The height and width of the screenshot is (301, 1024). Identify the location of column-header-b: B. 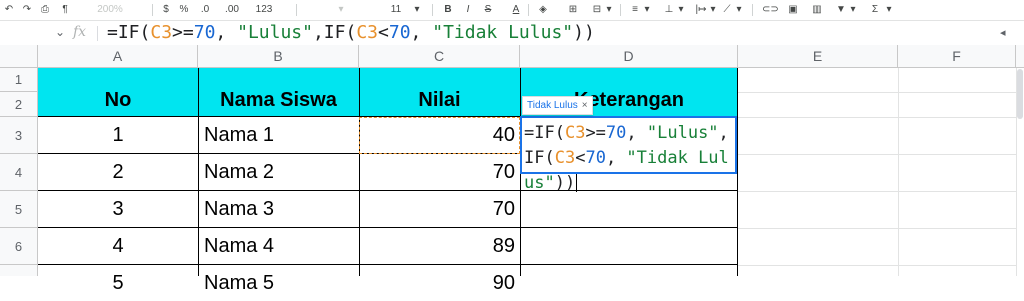
(278, 56).